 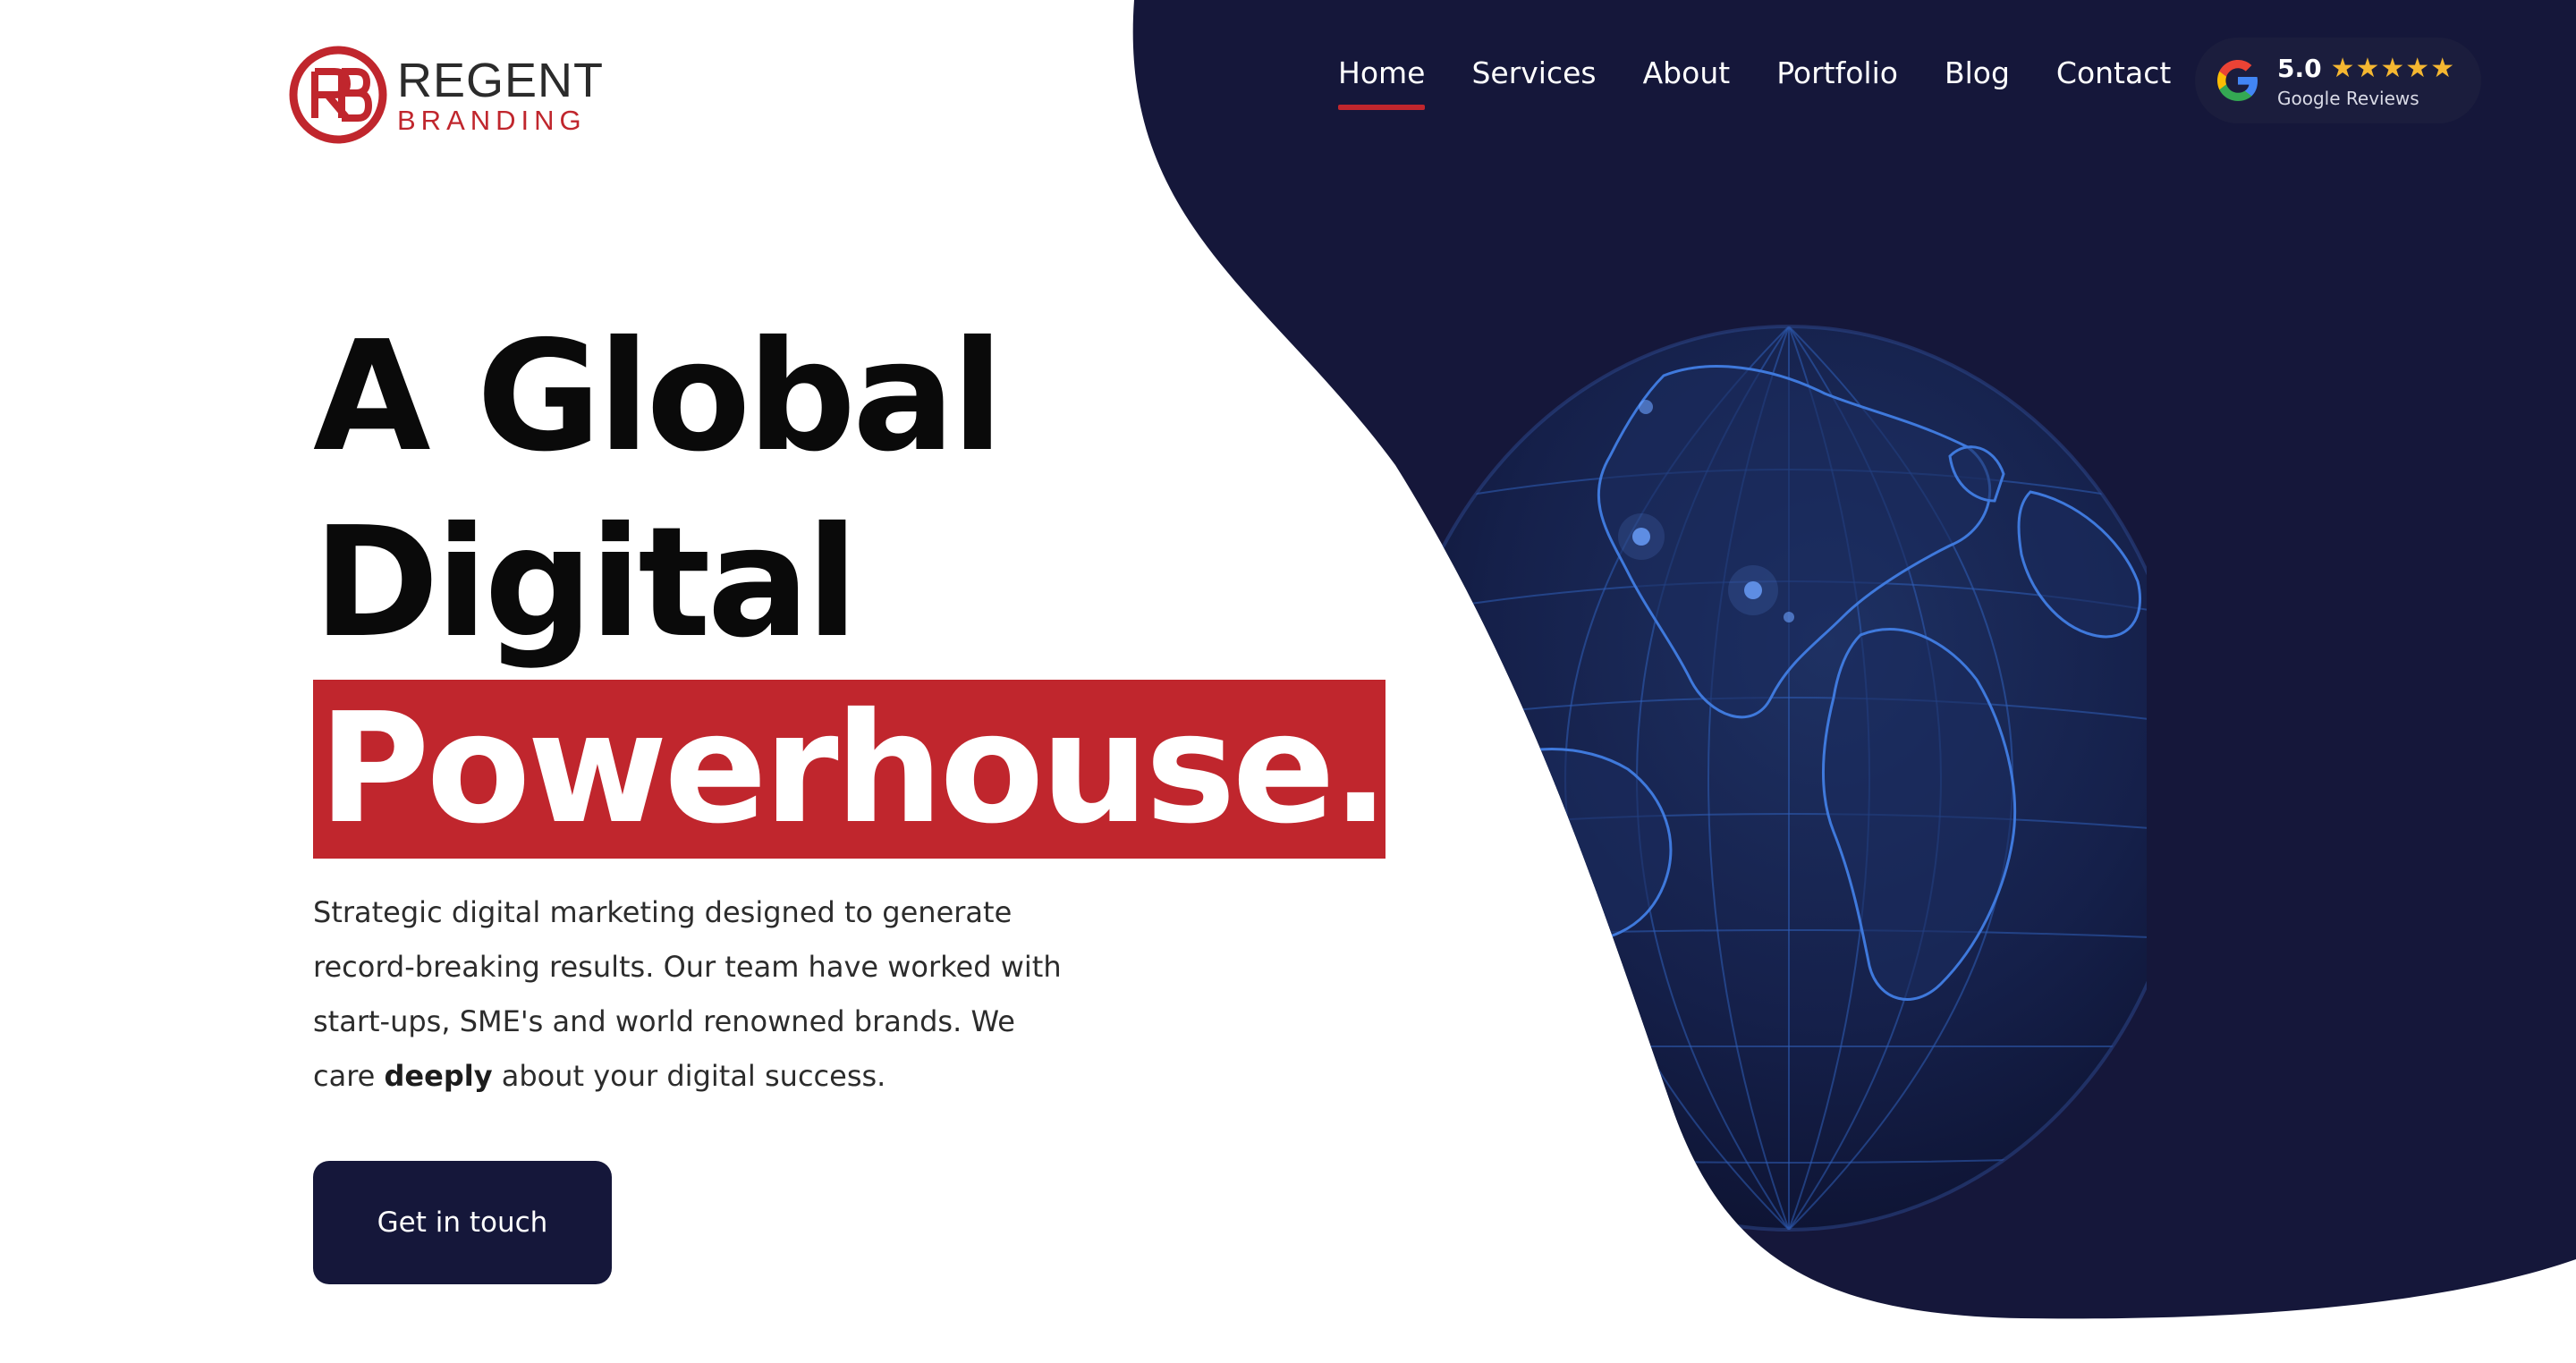 I want to click on brand-wordmark: REGENT BRANDING, so click(x=500, y=95).